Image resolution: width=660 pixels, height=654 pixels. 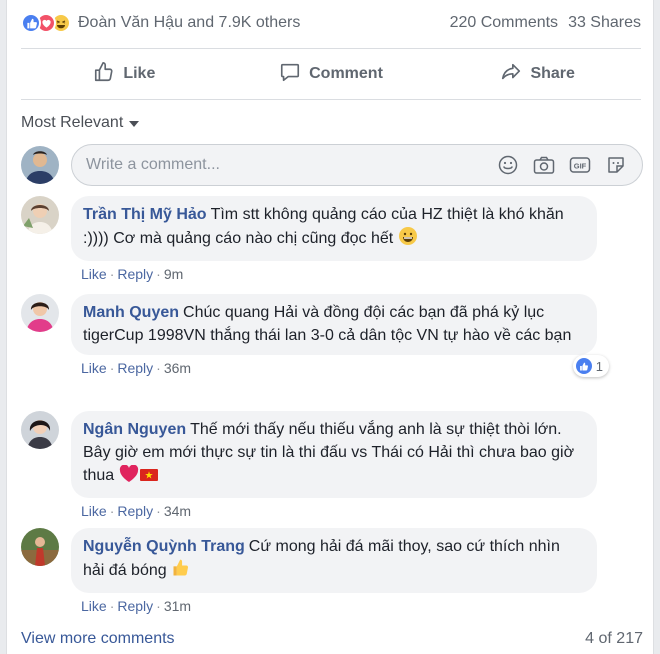 I want to click on thumbs-up-emoji-icon, so click(x=181, y=571).